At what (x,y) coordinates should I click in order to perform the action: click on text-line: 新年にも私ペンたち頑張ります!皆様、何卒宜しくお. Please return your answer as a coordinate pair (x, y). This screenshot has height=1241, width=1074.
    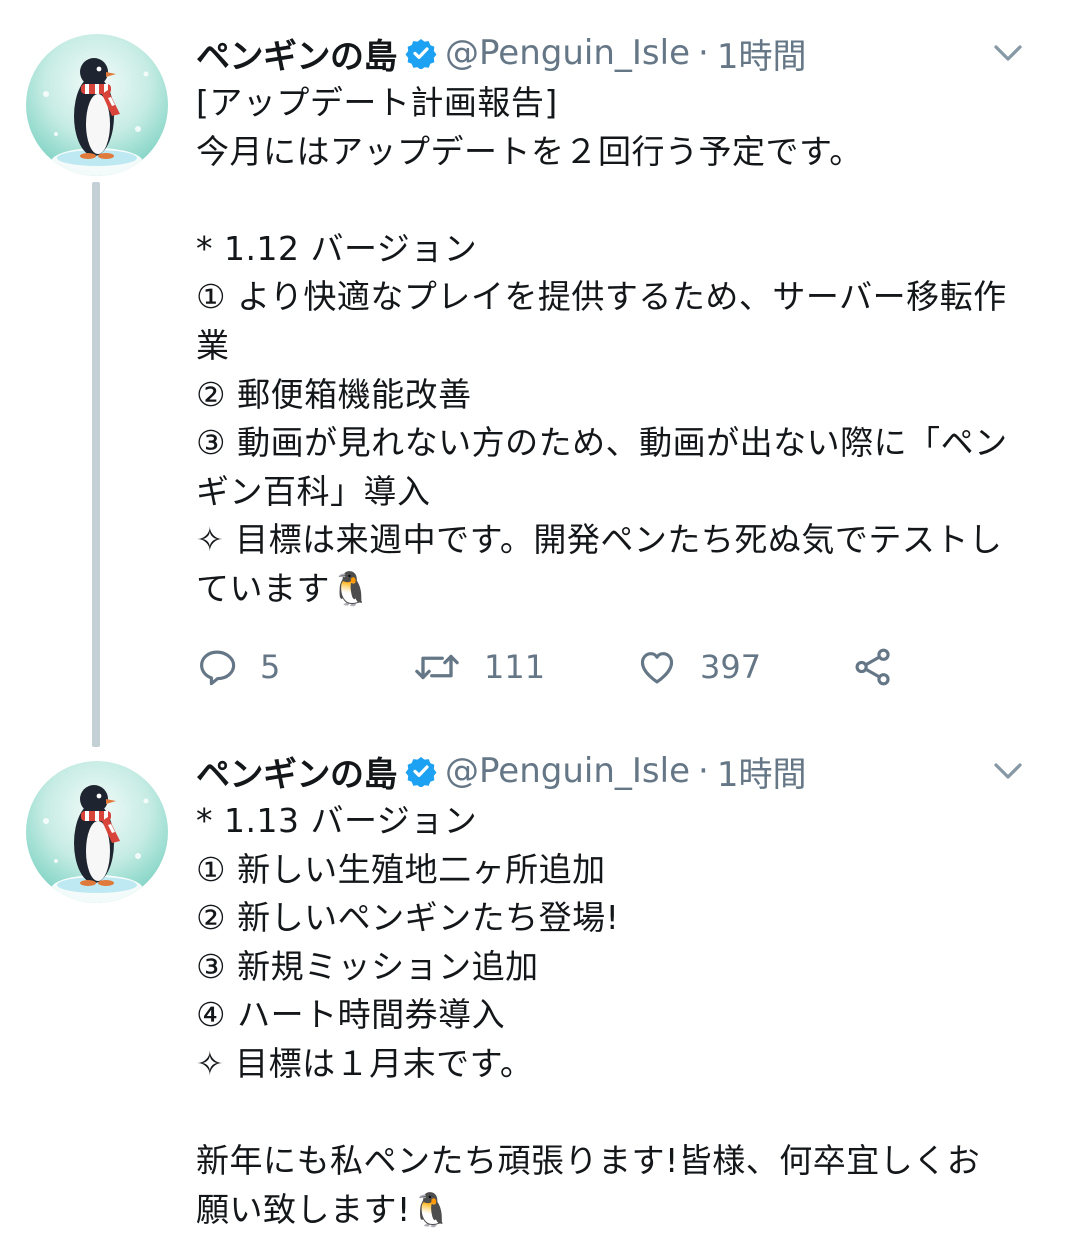
    Looking at the image, I should click on (588, 1161).